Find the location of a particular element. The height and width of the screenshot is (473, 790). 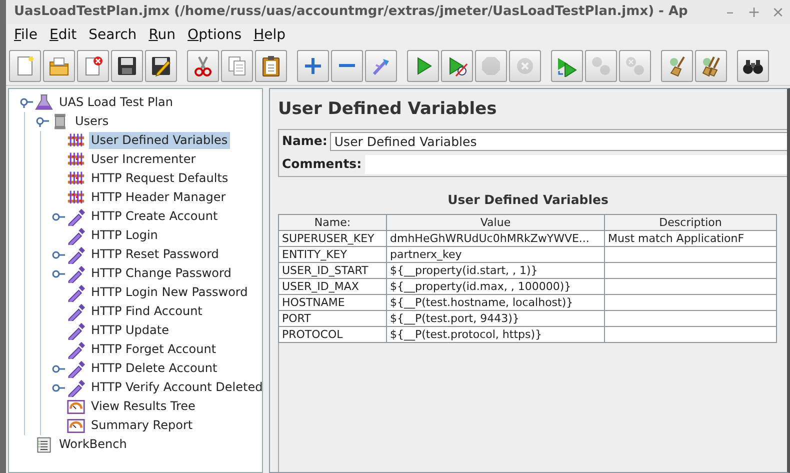

table-cell: ${__property(id.start, , 1)} is located at coordinates (495, 270).